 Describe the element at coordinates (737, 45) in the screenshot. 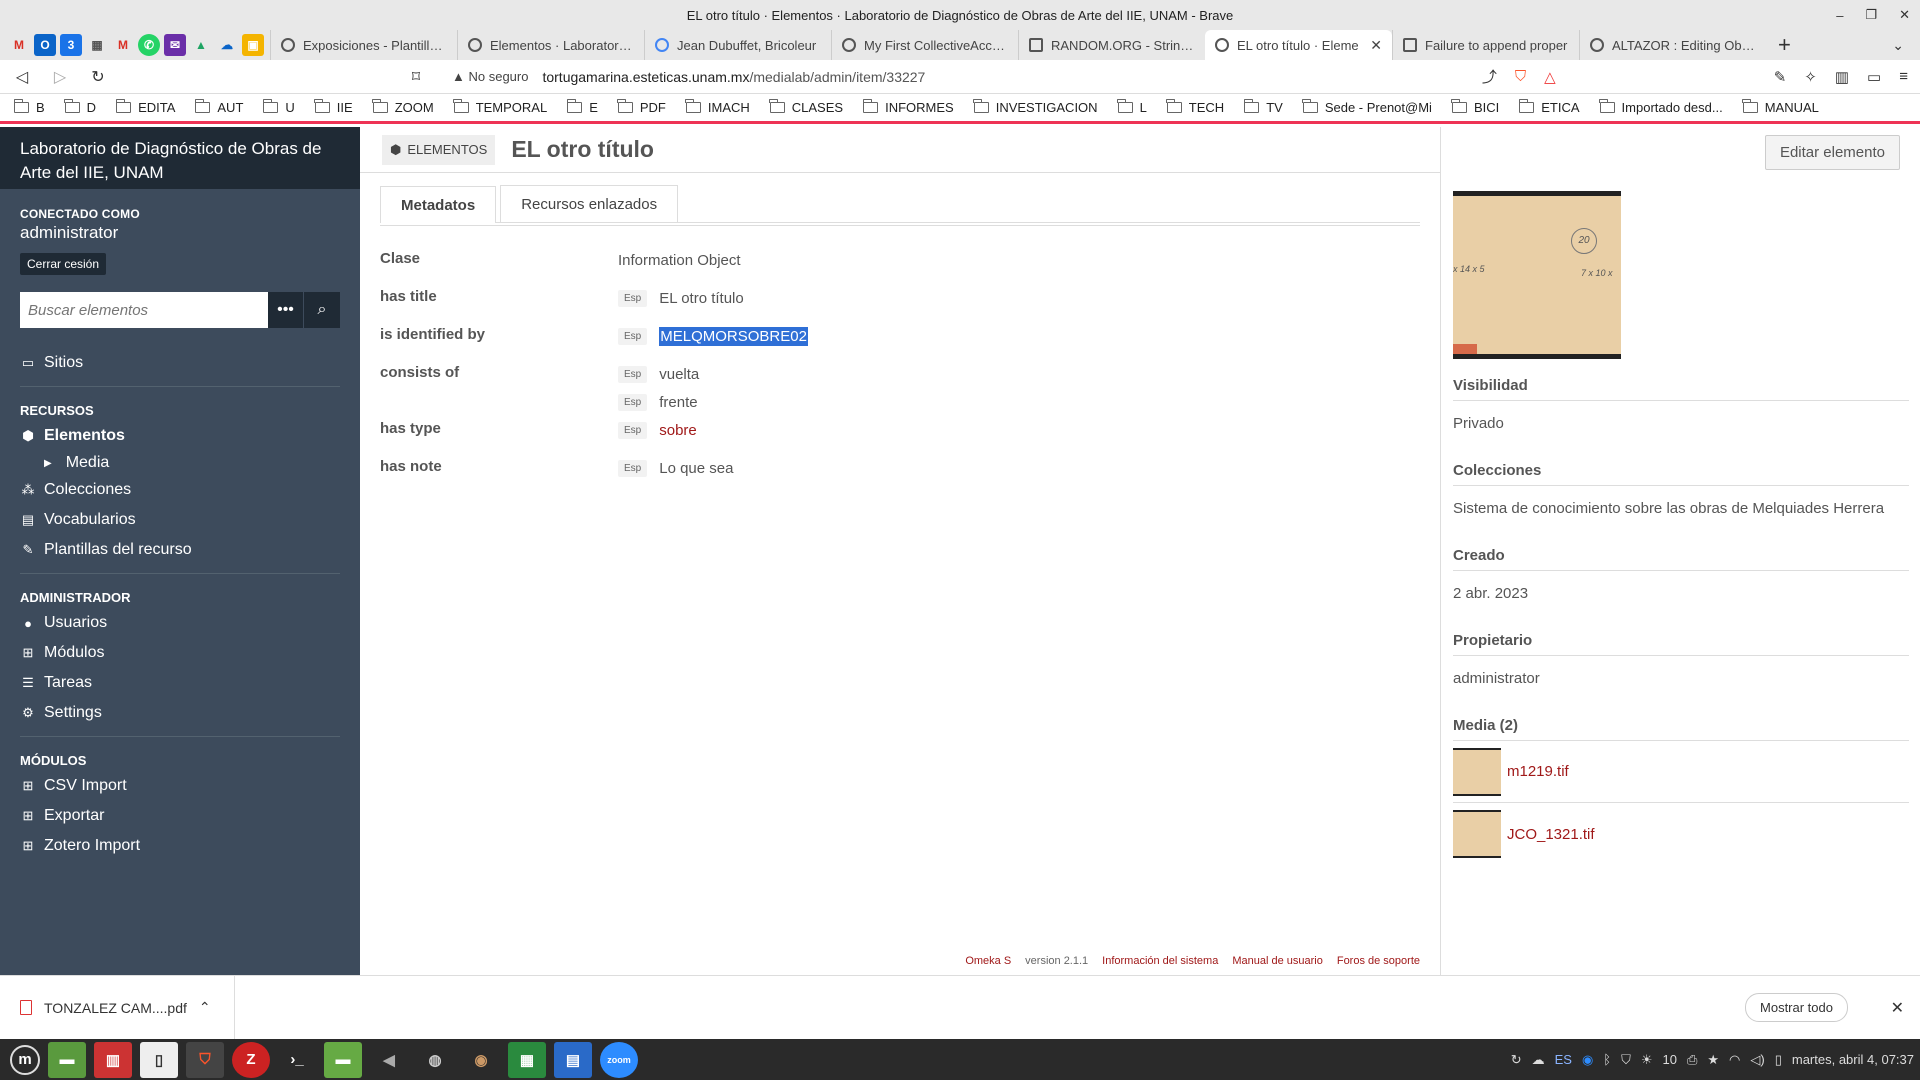

I see `tab-dubuffet: Jean Dubuffet, Bricoleur` at that location.